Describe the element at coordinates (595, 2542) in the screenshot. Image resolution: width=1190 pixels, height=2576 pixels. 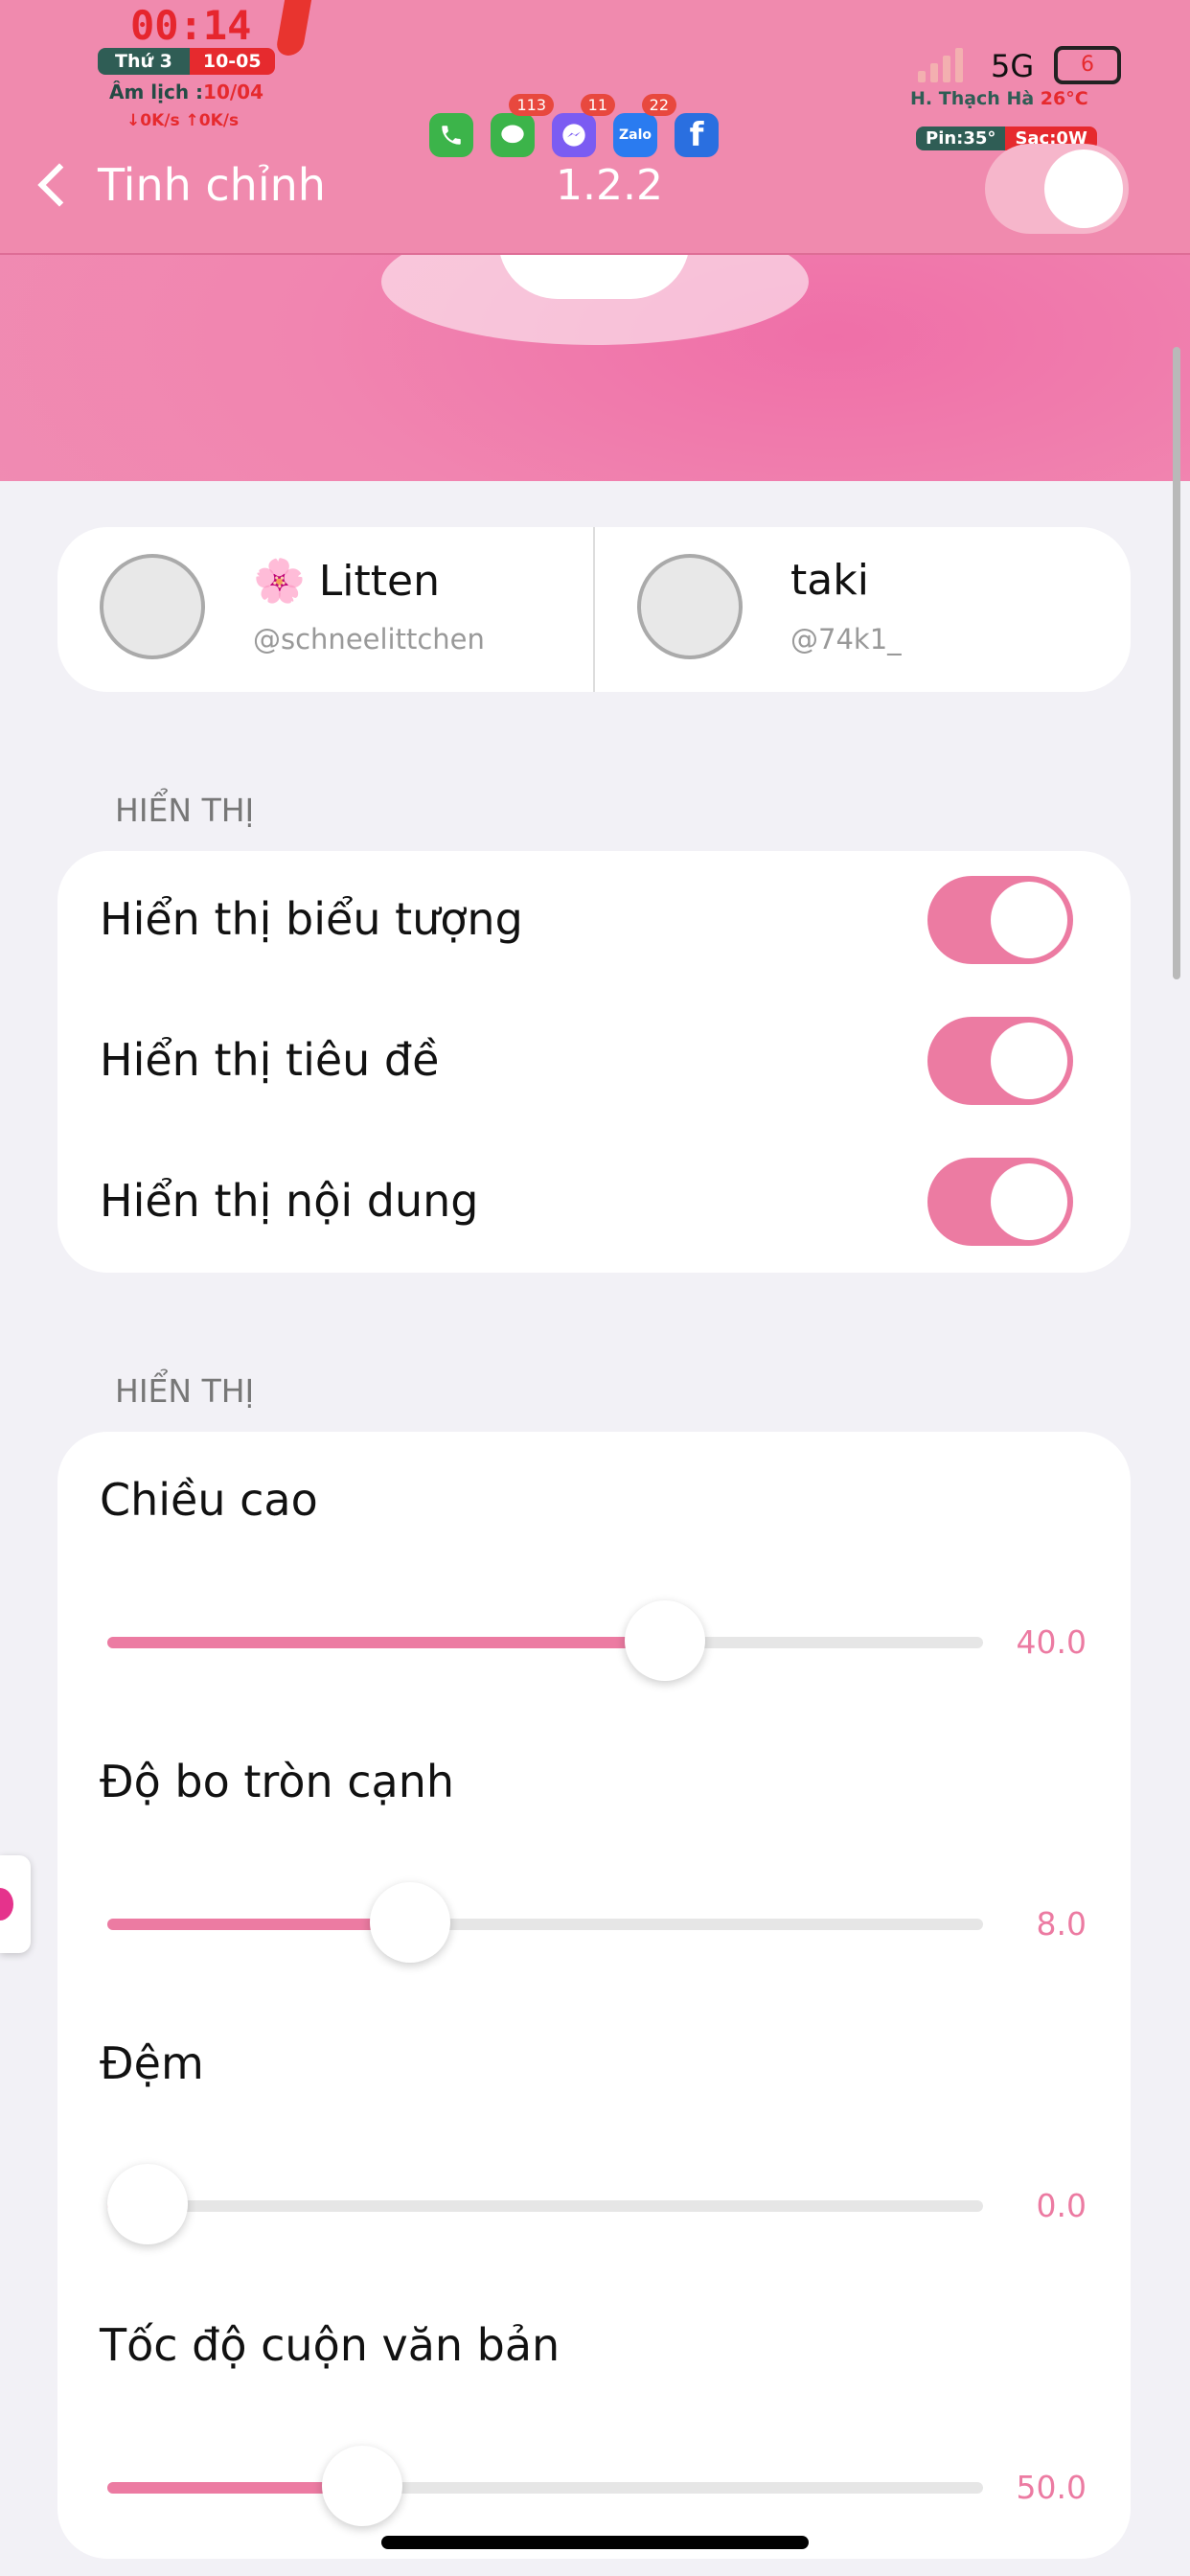
I see `home-indicator` at that location.